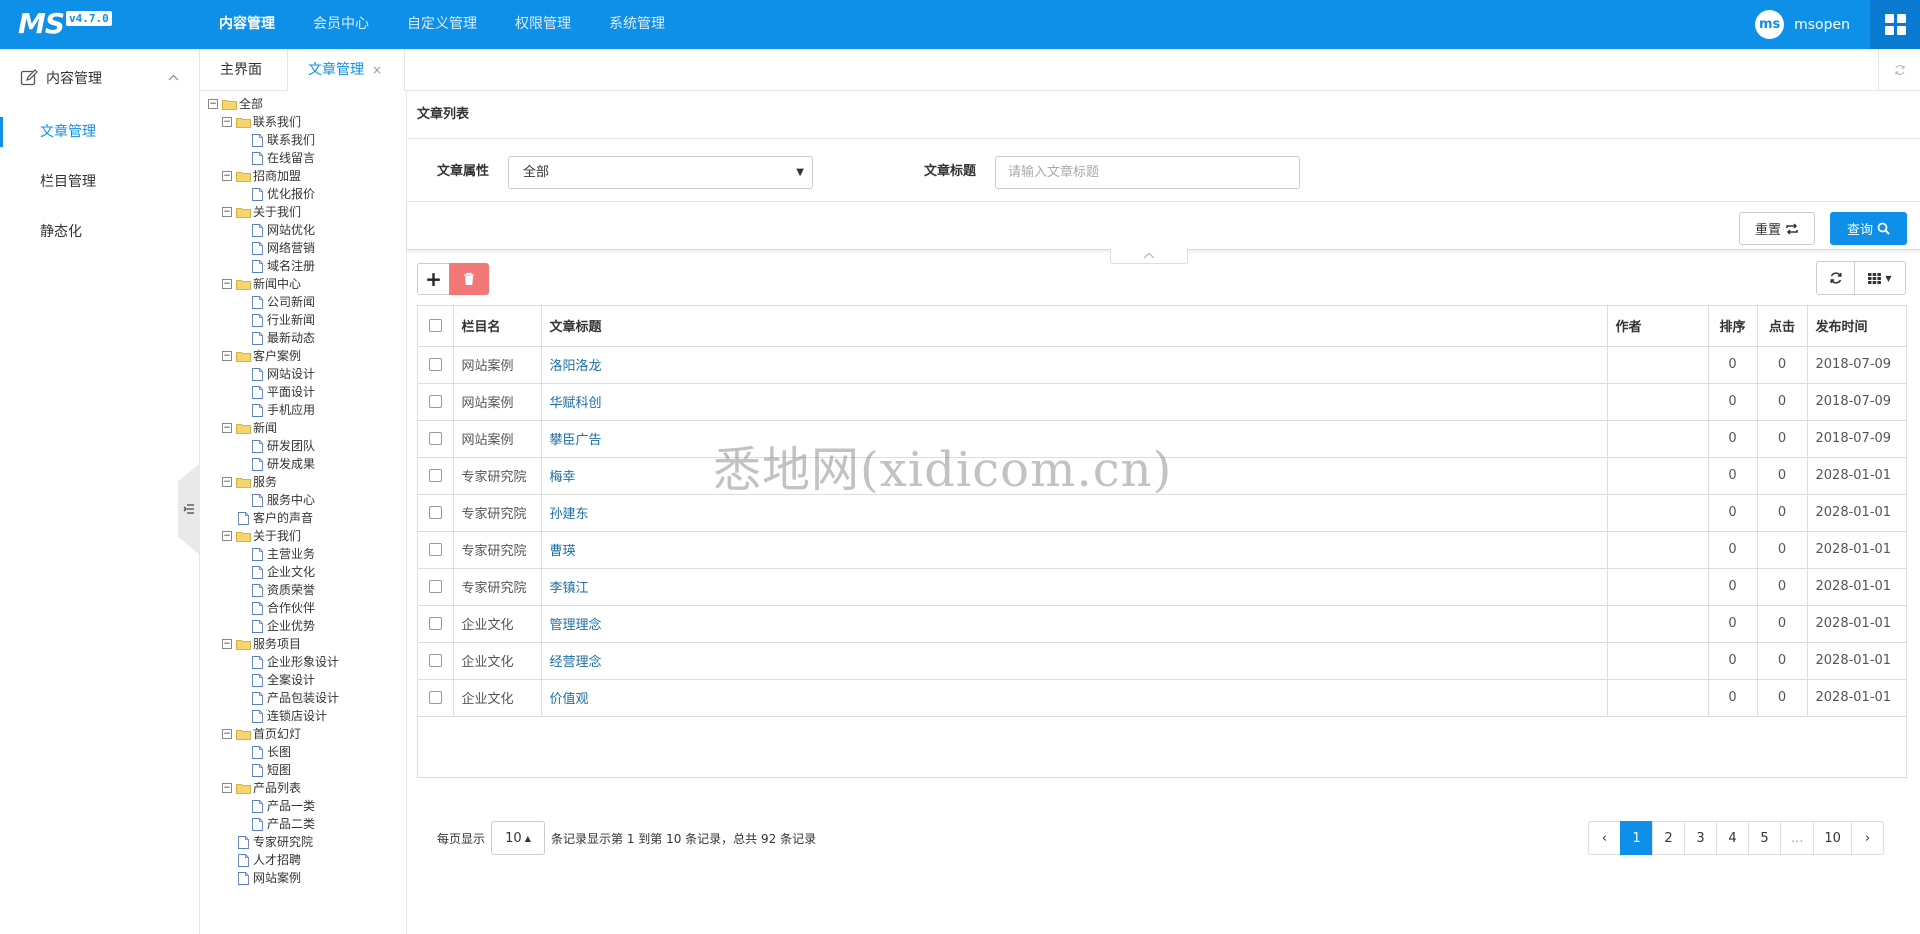 This screenshot has width=1920, height=934. I want to click on tree-node: 公司新闻, so click(303, 302).